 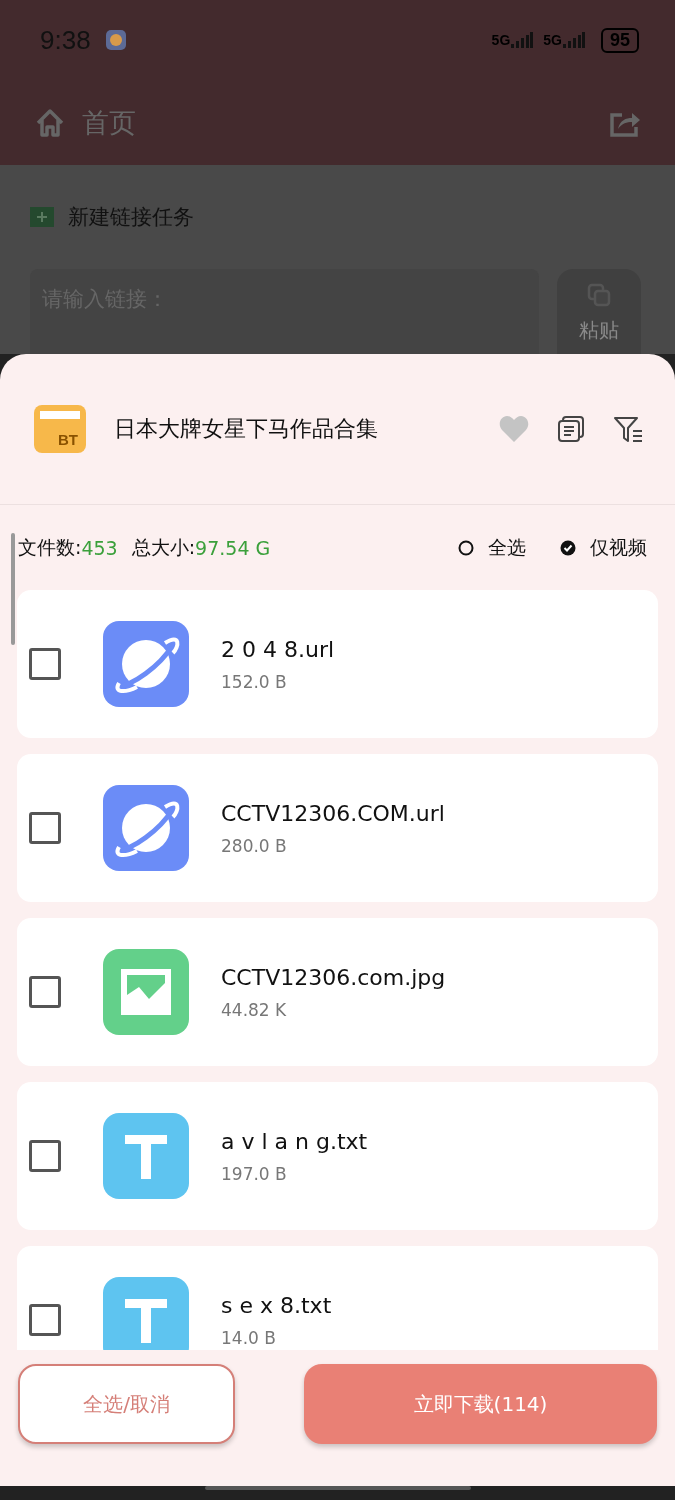 I want to click on total-size: 97.54 G, so click(x=233, y=547).